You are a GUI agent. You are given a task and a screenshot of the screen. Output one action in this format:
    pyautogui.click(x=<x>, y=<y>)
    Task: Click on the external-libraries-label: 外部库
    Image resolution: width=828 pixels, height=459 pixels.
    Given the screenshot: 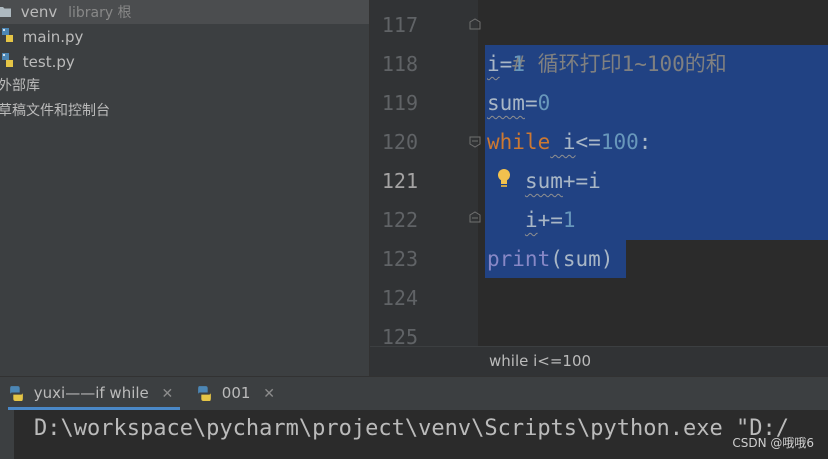 What is the action you would take?
    pyautogui.click(x=20, y=86)
    